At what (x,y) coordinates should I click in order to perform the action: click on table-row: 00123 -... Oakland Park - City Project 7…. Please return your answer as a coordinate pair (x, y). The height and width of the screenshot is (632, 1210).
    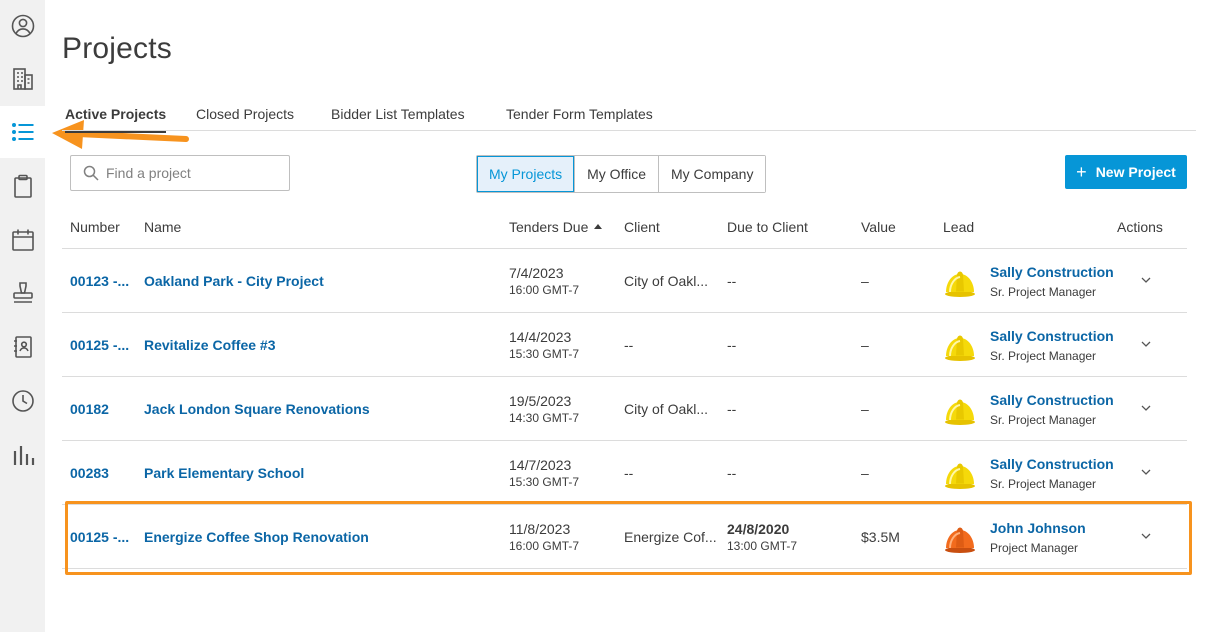
    Looking at the image, I should click on (624, 281).